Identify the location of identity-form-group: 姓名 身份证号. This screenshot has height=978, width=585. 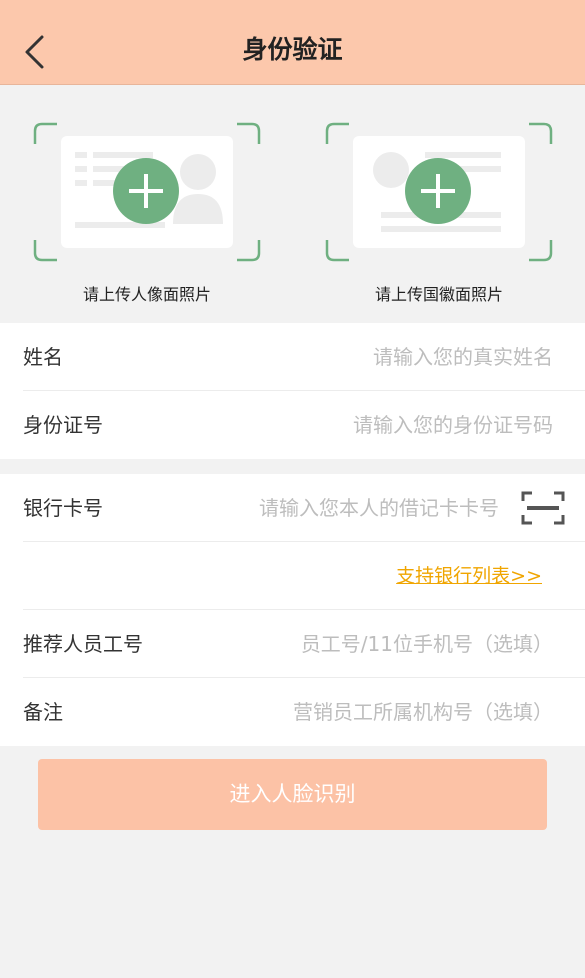
(292, 391).